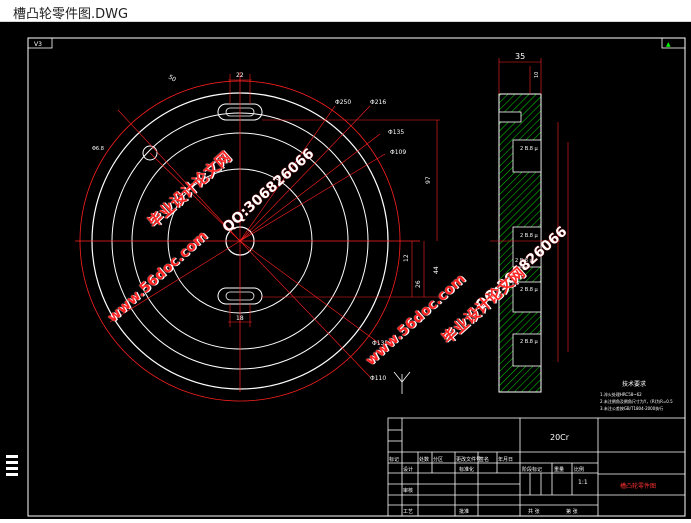 The image size is (691, 523). What do you see at coordinates (529, 149) in the screenshot?
I see `tol-1: 2 B.8 μ` at bounding box center [529, 149].